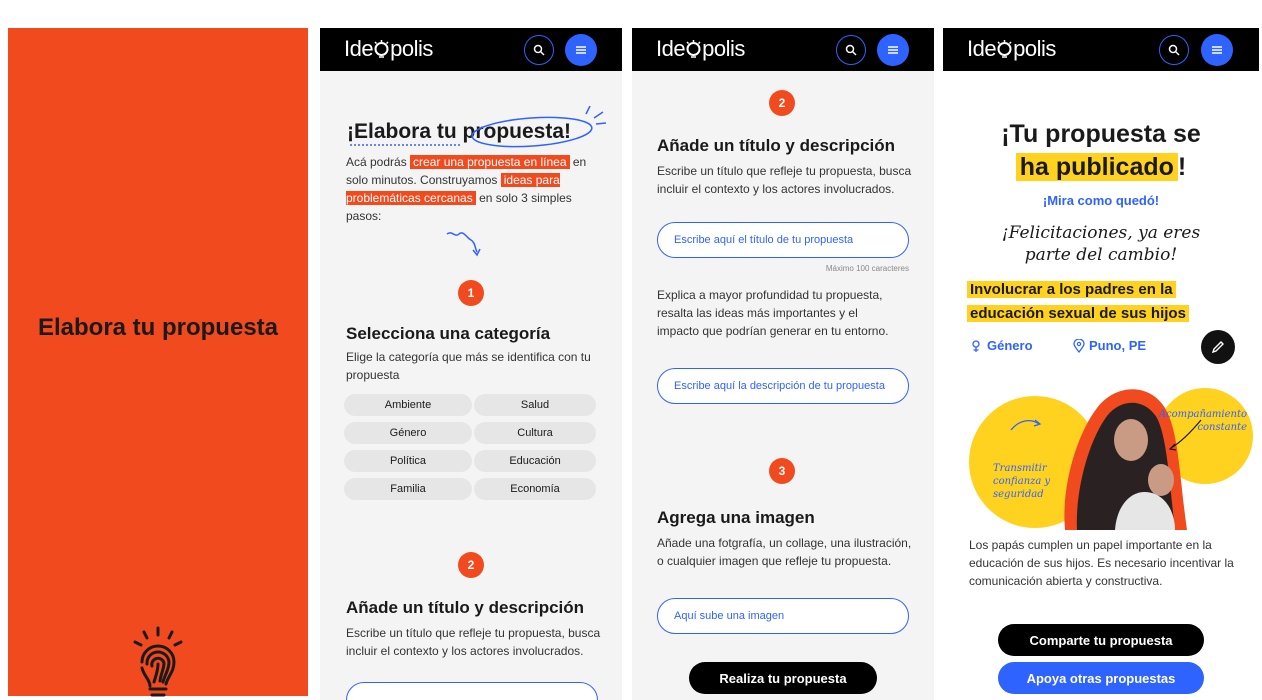 Image resolution: width=1262 pixels, height=700 pixels. What do you see at coordinates (472, 691) in the screenshot?
I see `title-input-partial` at bounding box center [472, 691].